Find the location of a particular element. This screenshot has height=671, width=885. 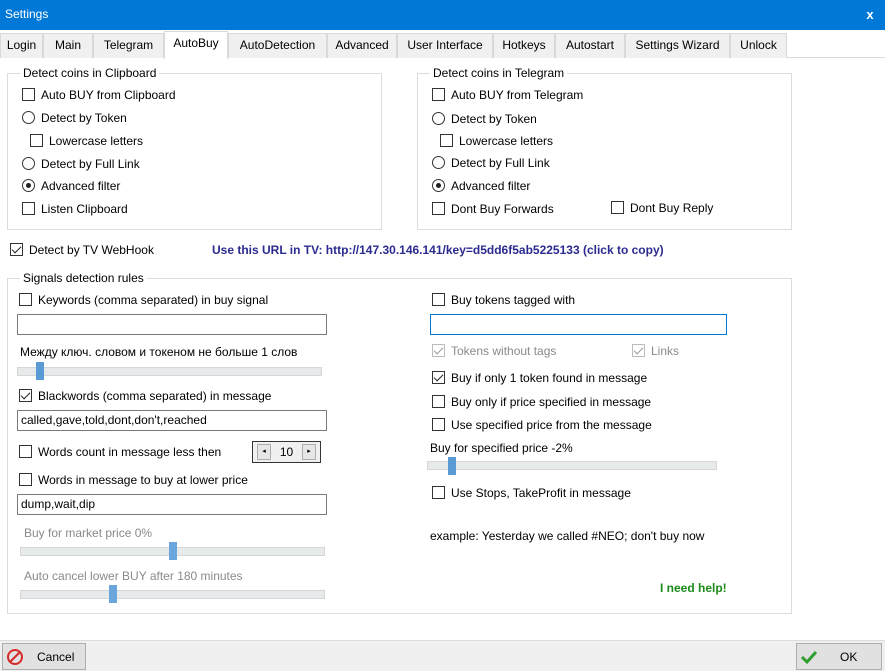

dont-buy-forwards-checkbox is located at coordinates (438, 208).